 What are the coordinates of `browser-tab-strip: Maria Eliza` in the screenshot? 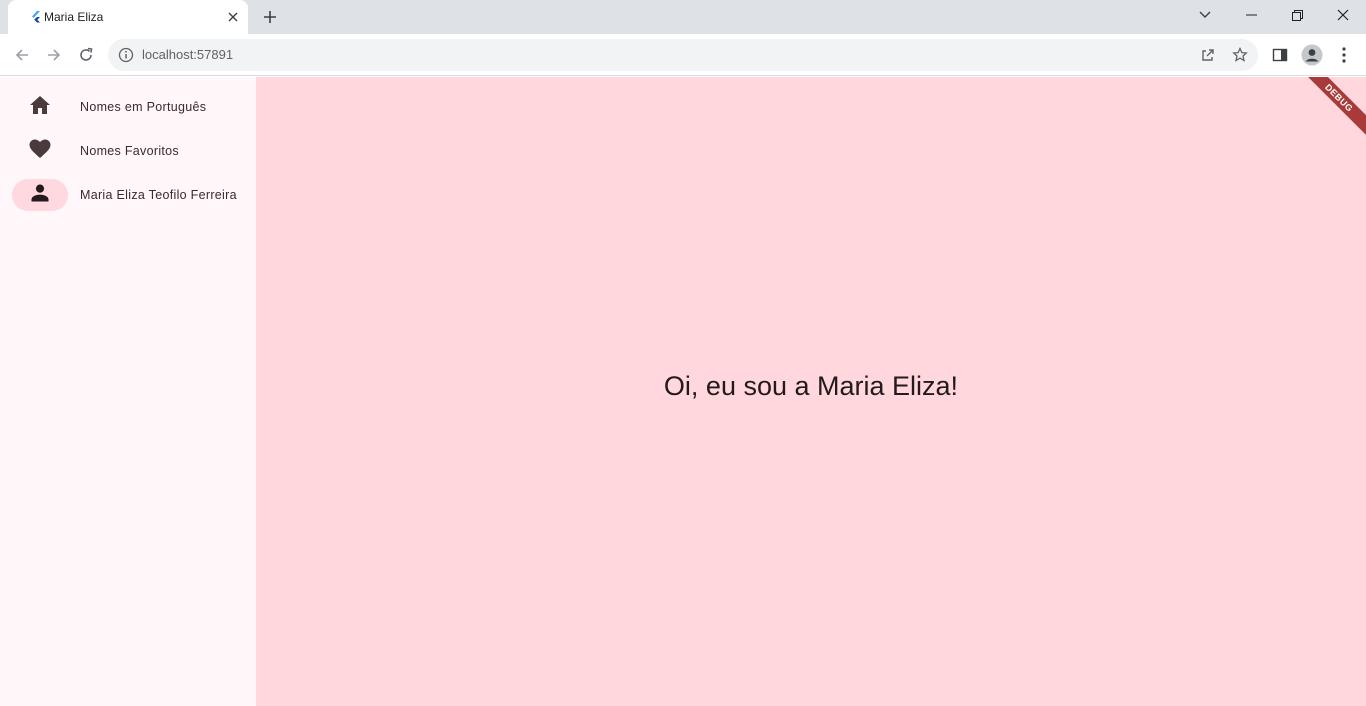 It's located at (683, 17).